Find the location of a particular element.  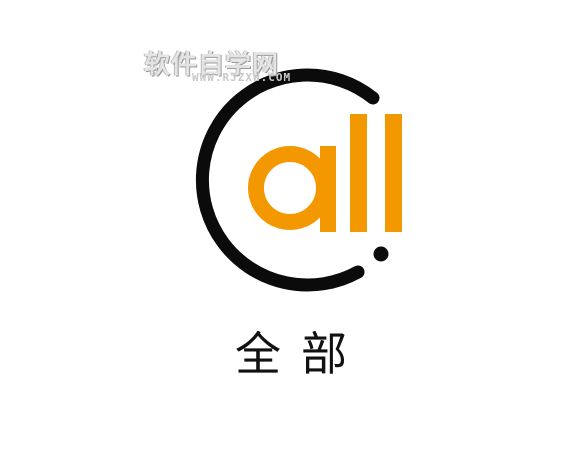

logo-letter-a-bowl is located at coordinates (290, 188).